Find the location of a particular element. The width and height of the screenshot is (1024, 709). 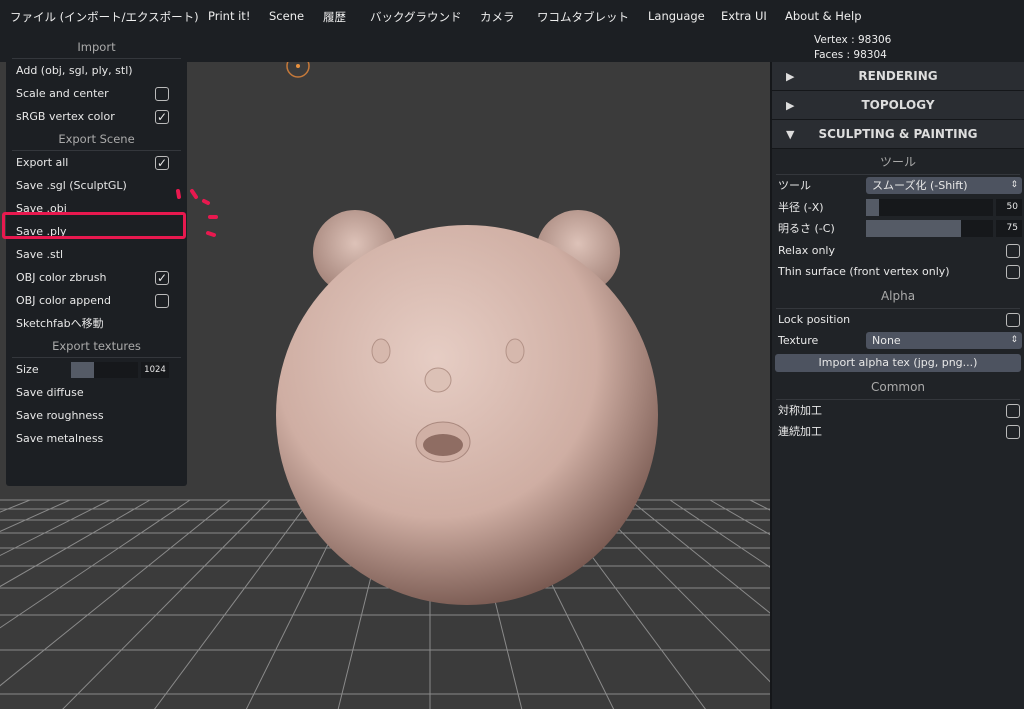

obj-color-append-item: OBJ color append is located at coordinates (96, 300).